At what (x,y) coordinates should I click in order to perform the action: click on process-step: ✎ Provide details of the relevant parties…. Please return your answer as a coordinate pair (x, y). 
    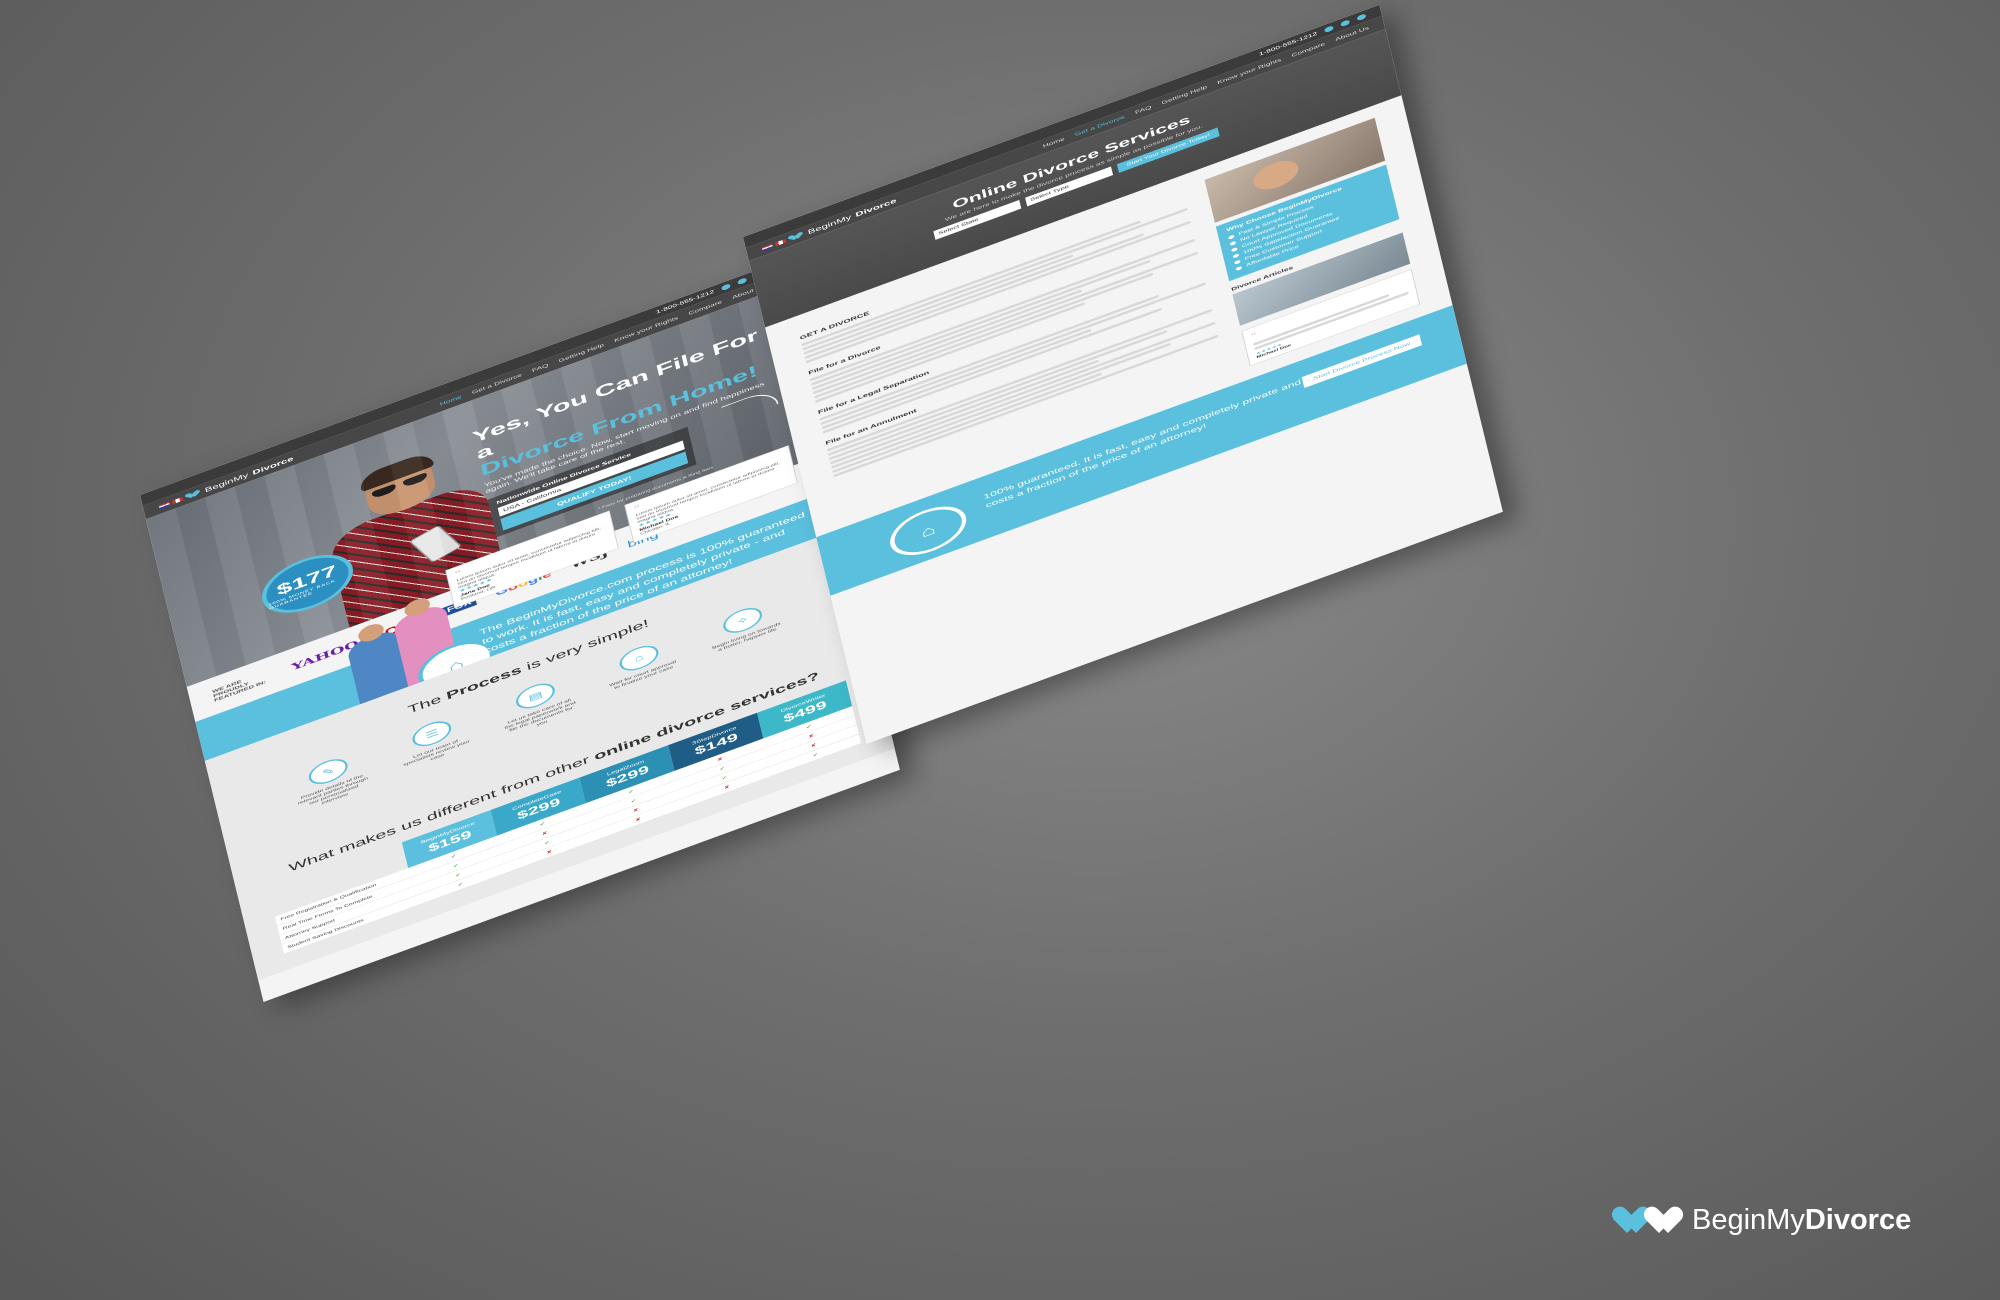
    Looking at the image, I should click on (331, 781).